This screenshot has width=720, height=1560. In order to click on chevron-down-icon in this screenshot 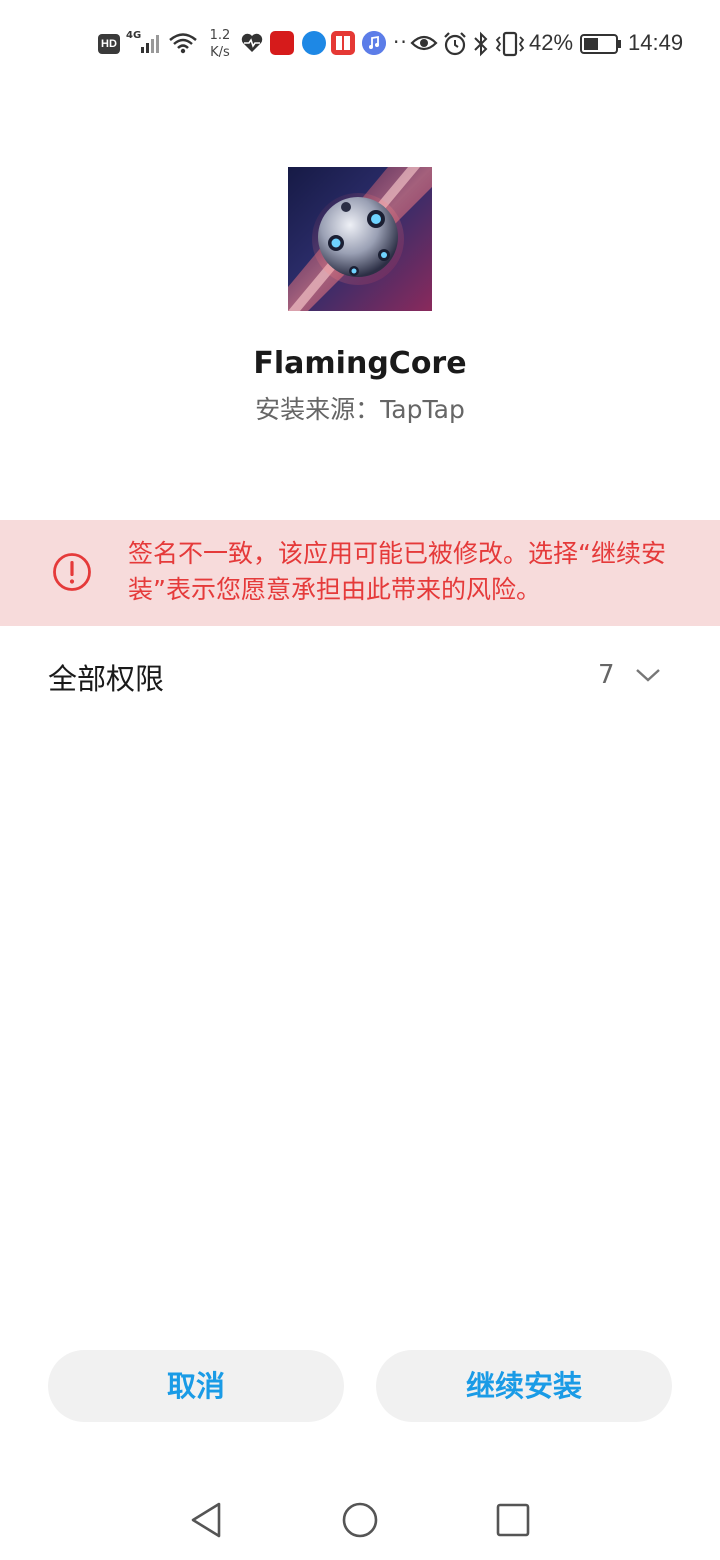, I will do `click(648, 675)`.